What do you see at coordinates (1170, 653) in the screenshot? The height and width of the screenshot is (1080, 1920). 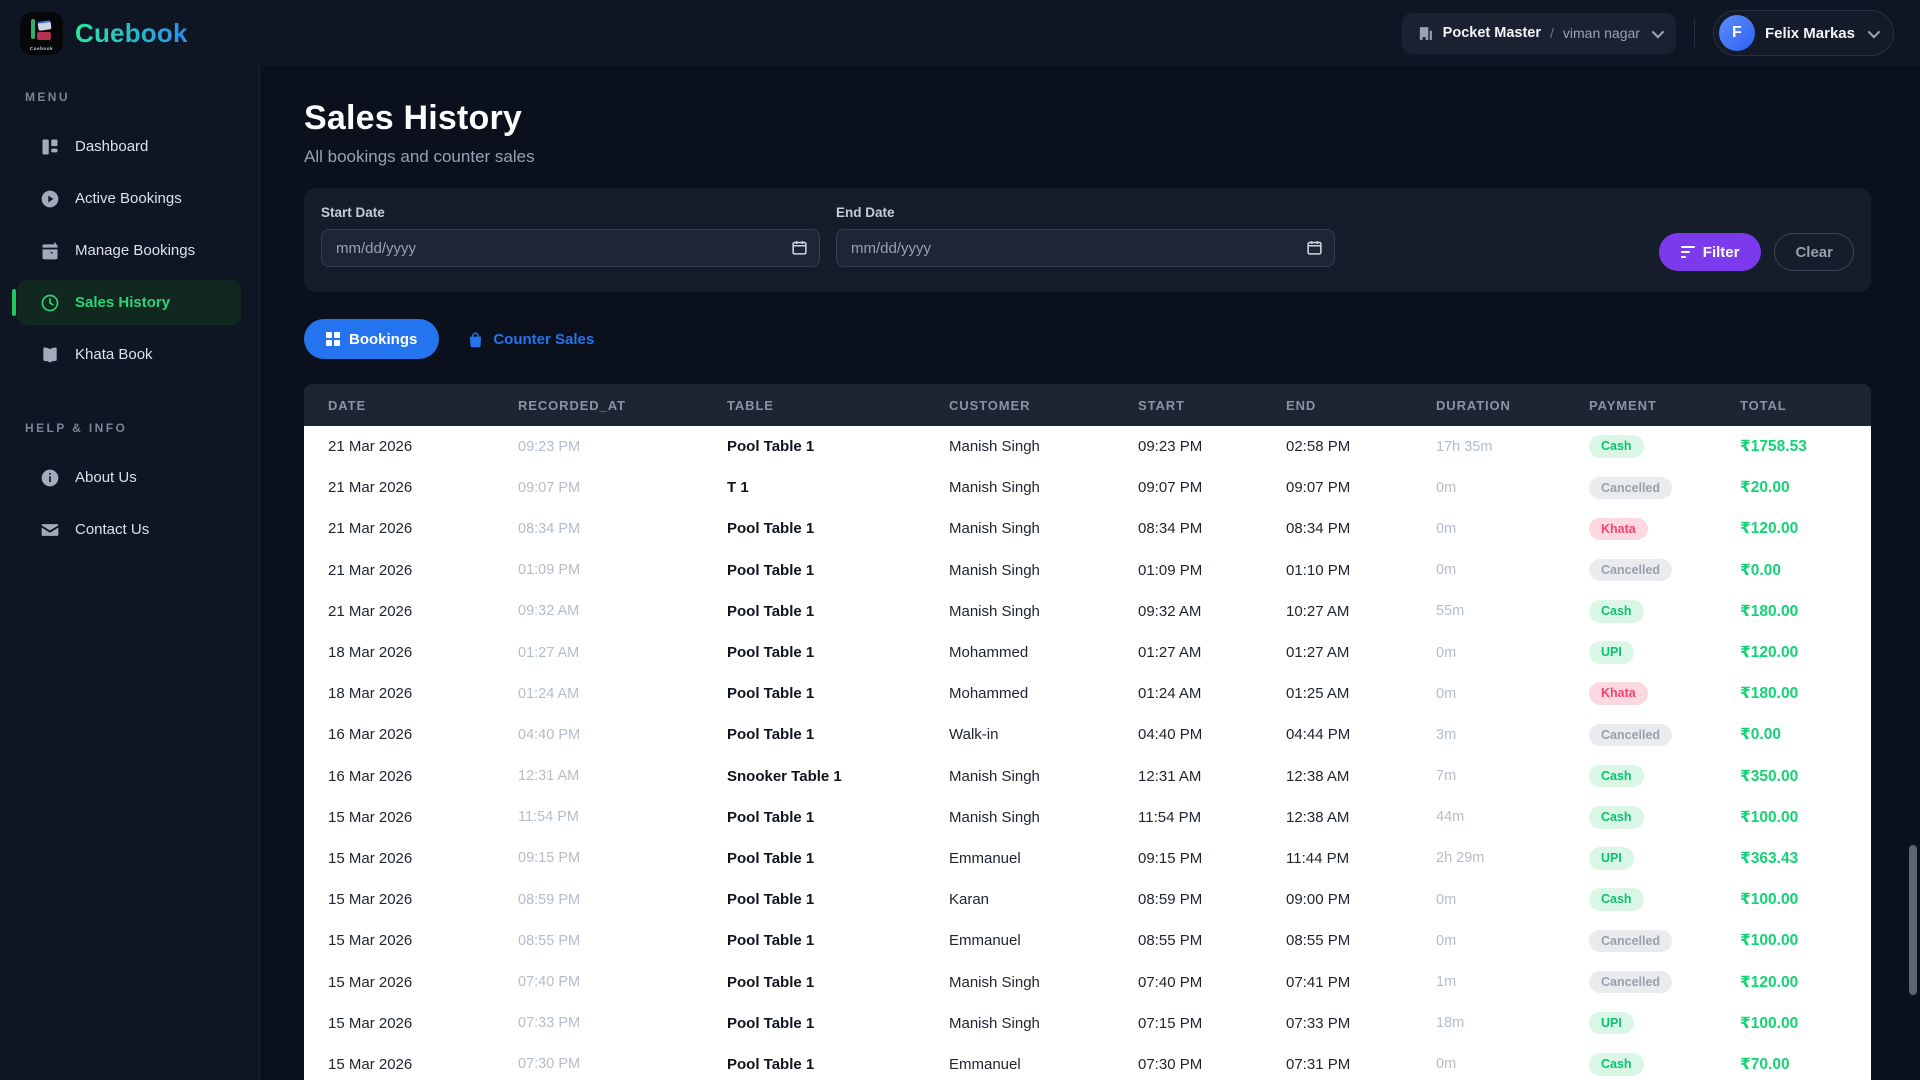 I see `cell-start: 01:27 AM` at bounding box center [1170, 653].